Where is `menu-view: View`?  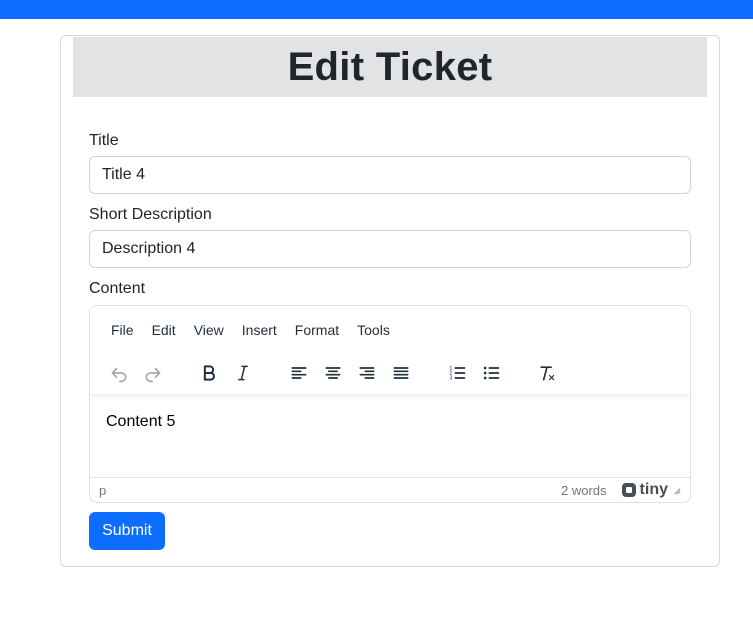
menu-view: View is located at coordinates (209, 330).